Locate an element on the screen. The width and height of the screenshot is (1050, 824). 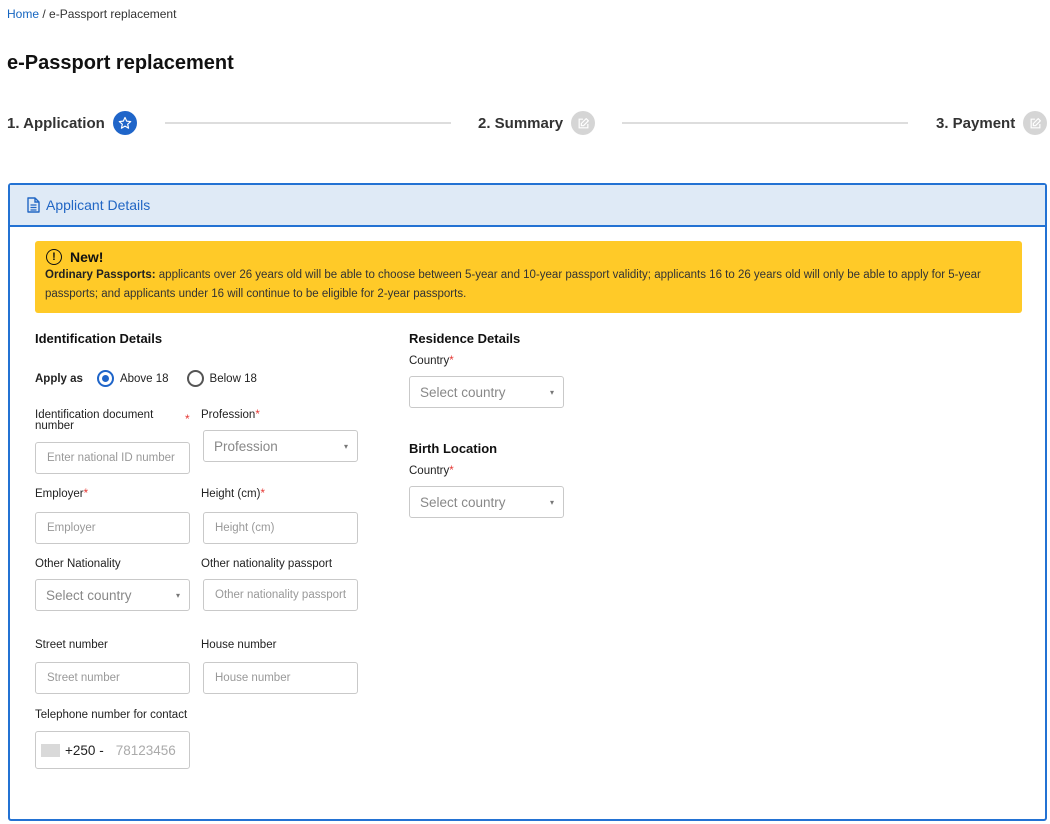
street-number-input: Street number is located at coordinates (112, 678).